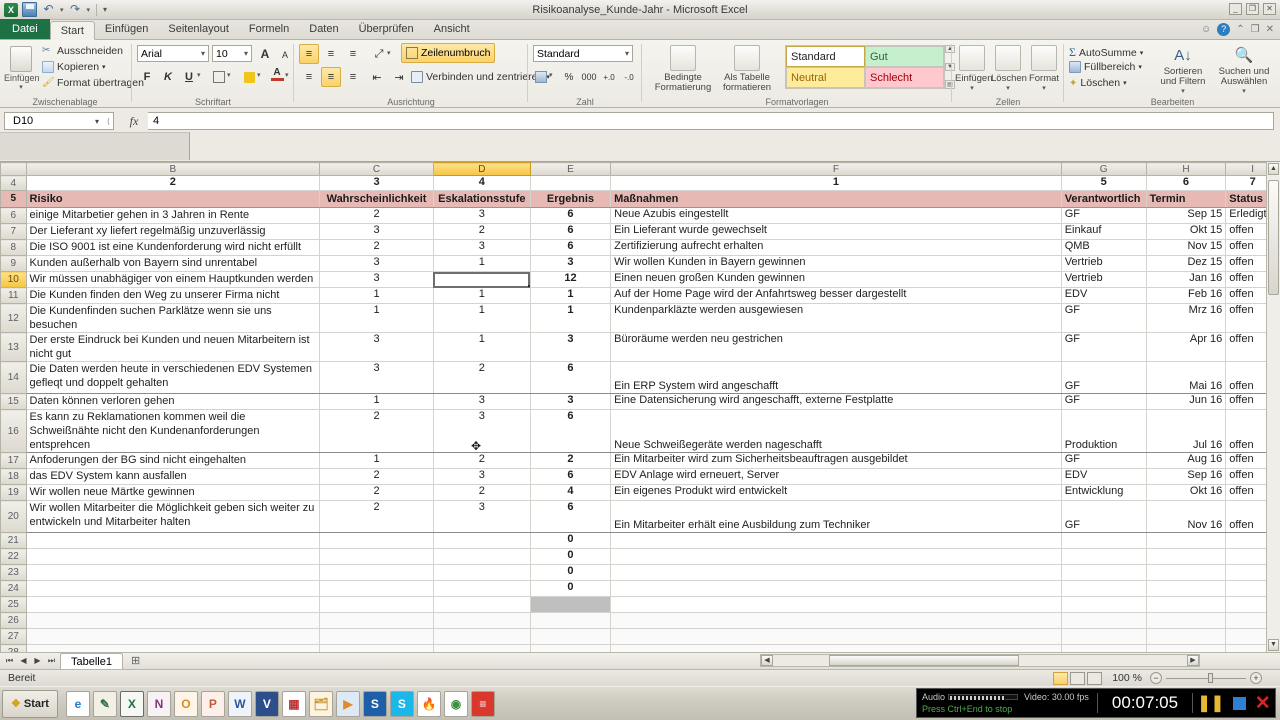 This screenshot has height=720, width=1280. I want to click on cell-E21: 0, so click(570, 540).